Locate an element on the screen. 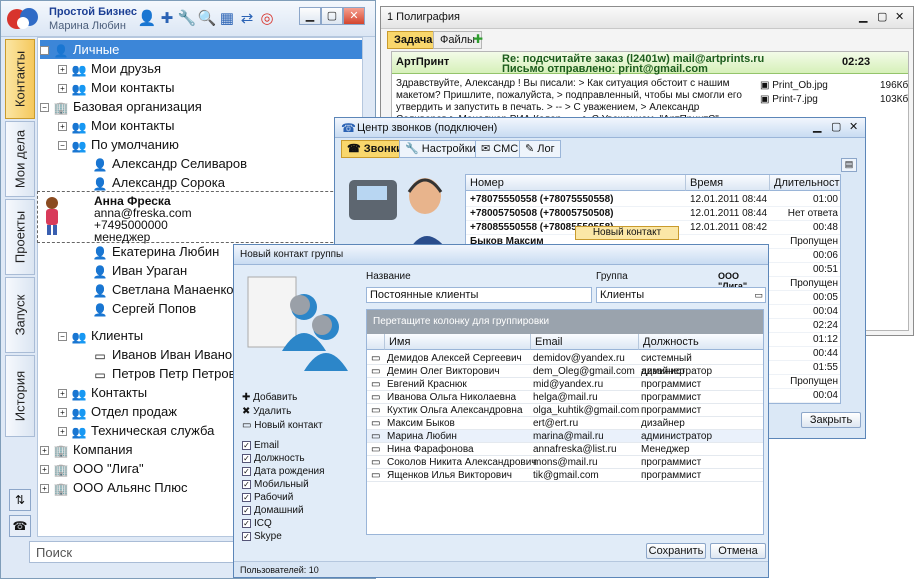  tree-node: + 🏢 ООО "Лига" is located at coordinates (92, 468).